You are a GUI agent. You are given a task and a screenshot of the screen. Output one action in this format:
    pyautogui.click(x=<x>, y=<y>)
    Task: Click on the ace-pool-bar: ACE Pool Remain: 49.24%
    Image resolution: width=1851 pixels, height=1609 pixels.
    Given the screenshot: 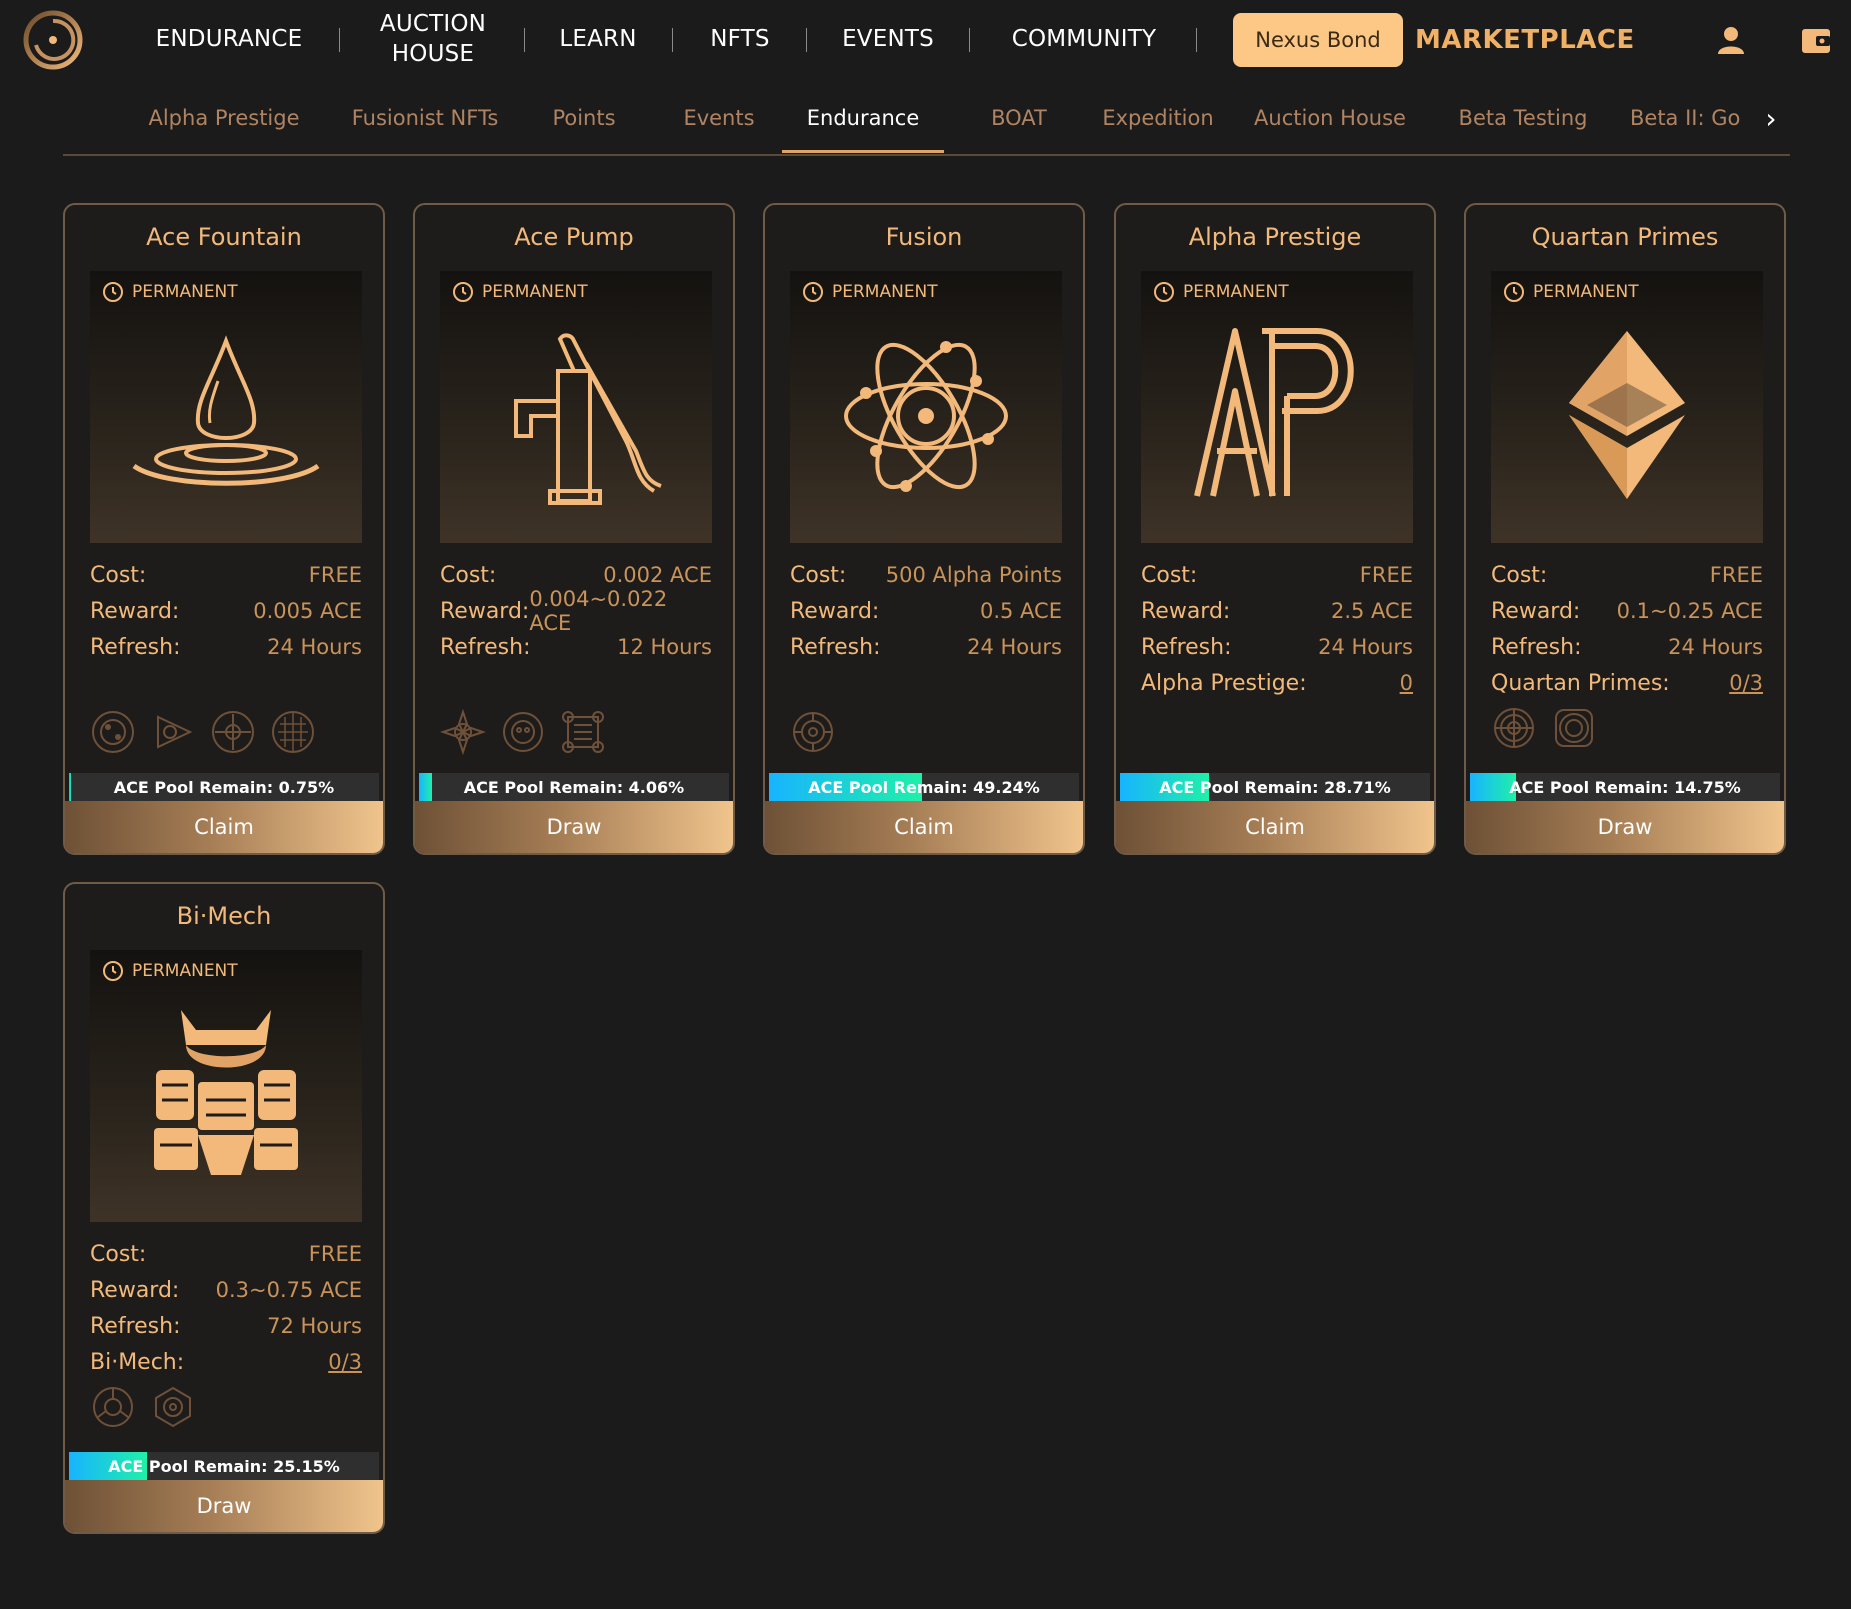 What is the action you would take?
    pyautogui.click(x=924, y=787)
    